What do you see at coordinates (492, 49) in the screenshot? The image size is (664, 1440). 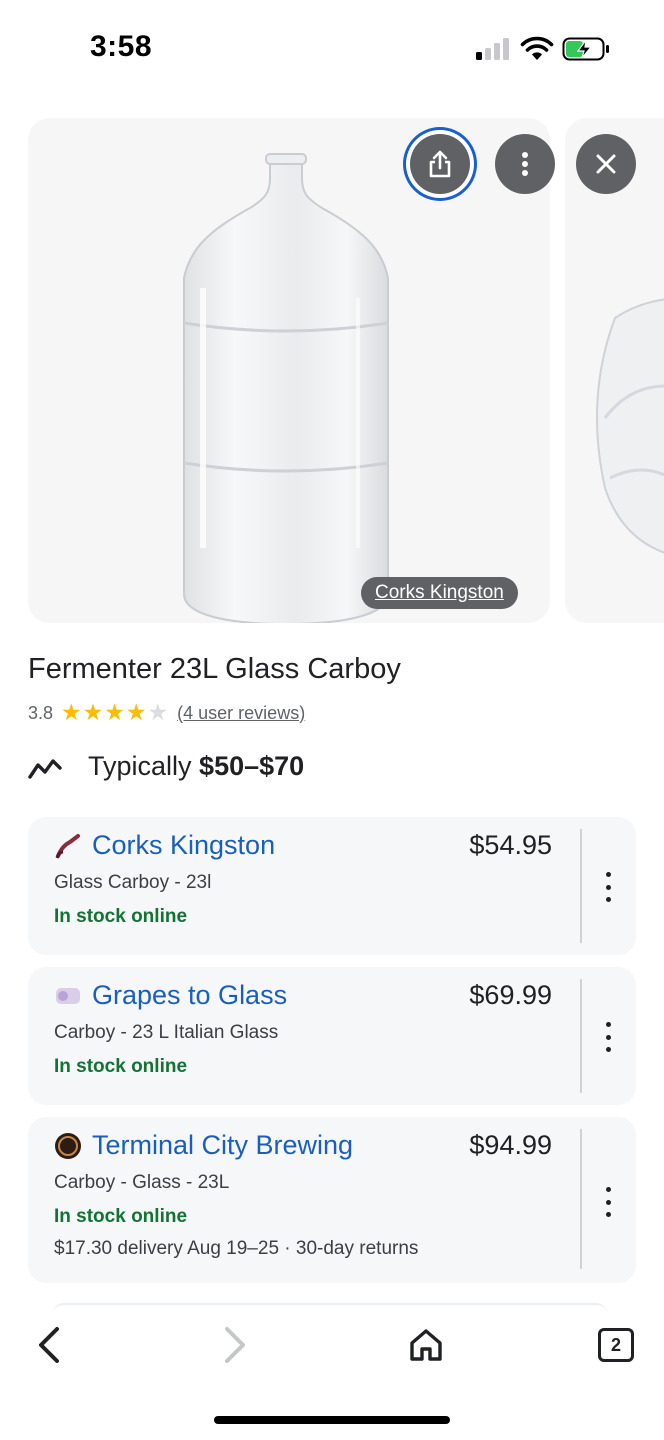 I see `signal-icon` at bounding box center [492, 49].